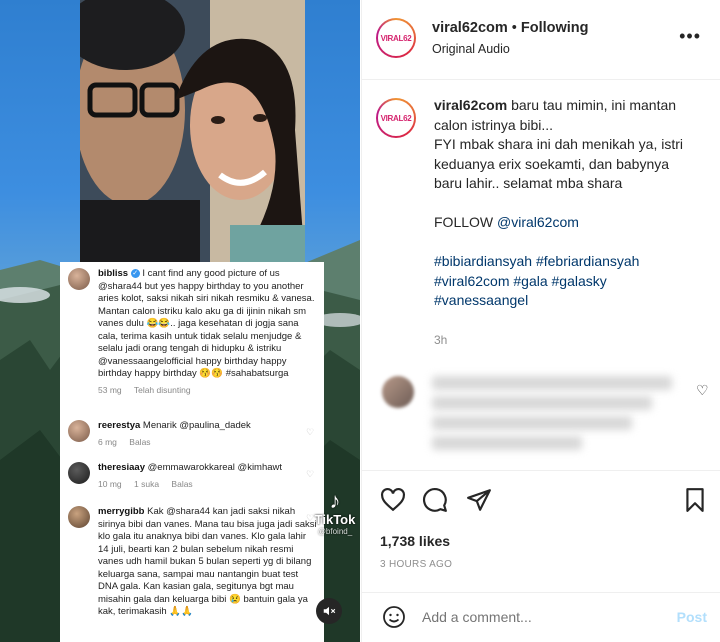 The height and width of the screenshot is (642, 720). What do you see at coordinates (147, 483) in the screenshot?
I see `comment-likes: 1 suka` at bounding box center [147, 483].